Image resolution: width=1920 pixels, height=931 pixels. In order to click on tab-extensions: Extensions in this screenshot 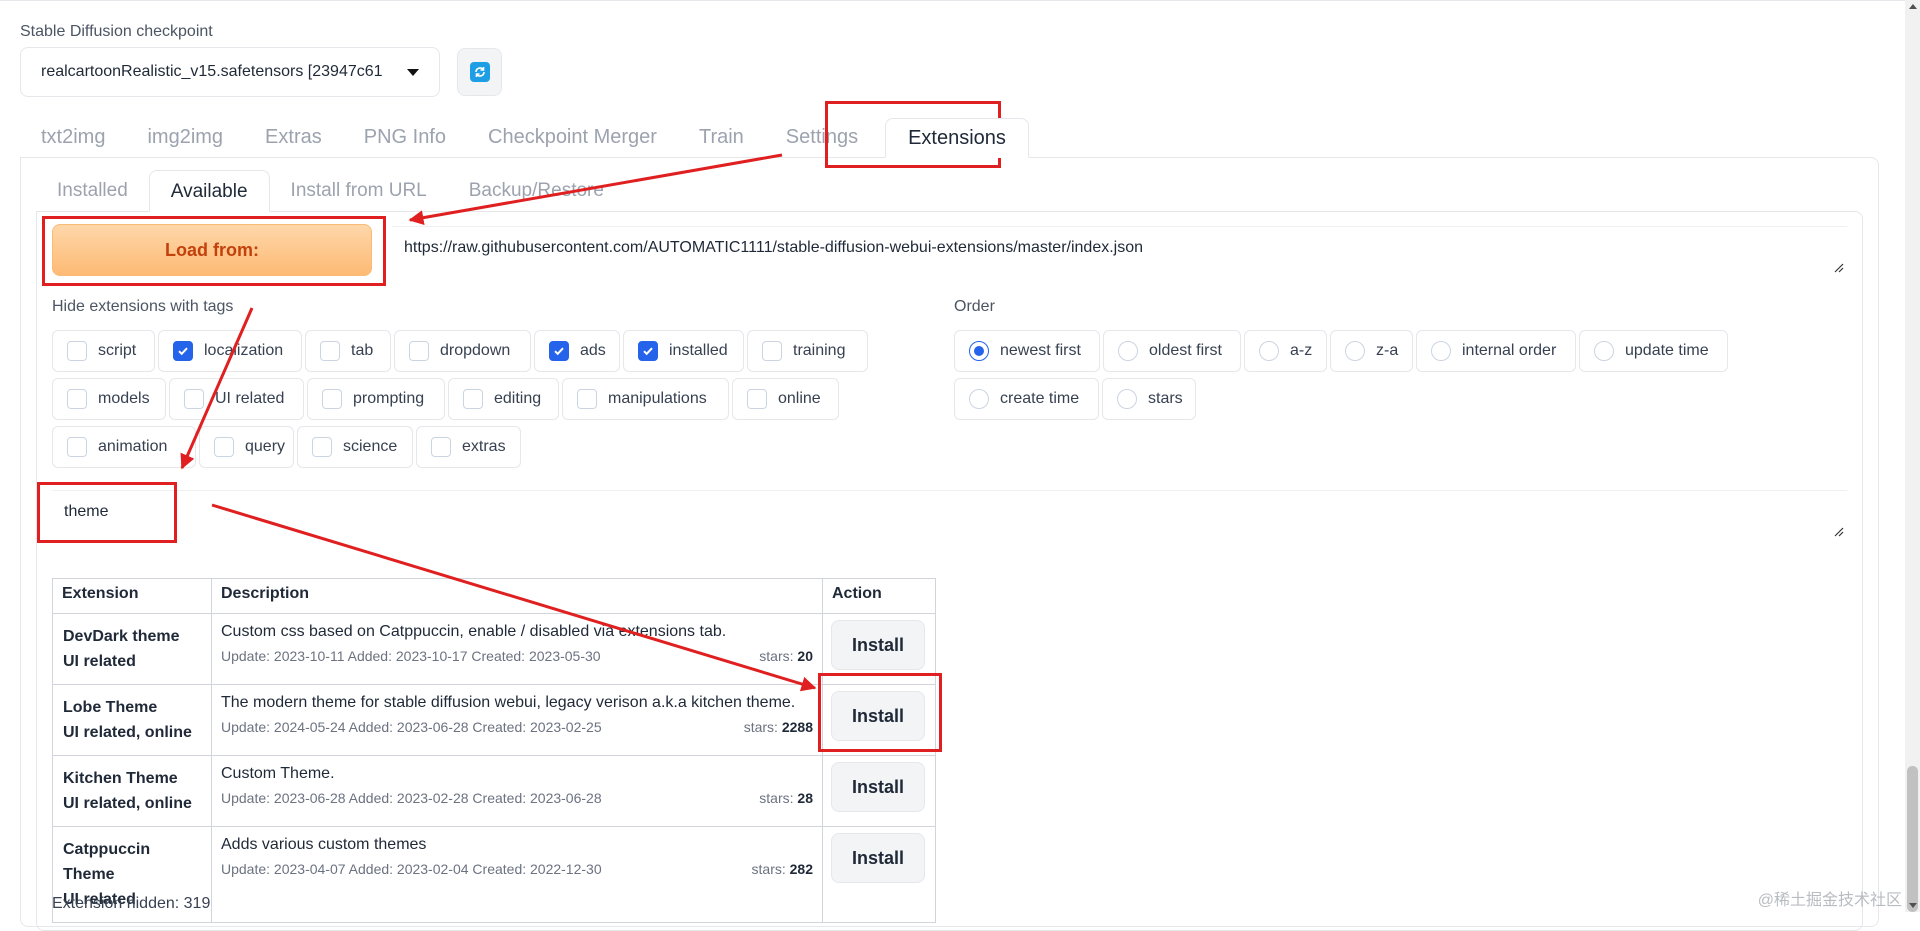, I will do `click(957, 138)`.